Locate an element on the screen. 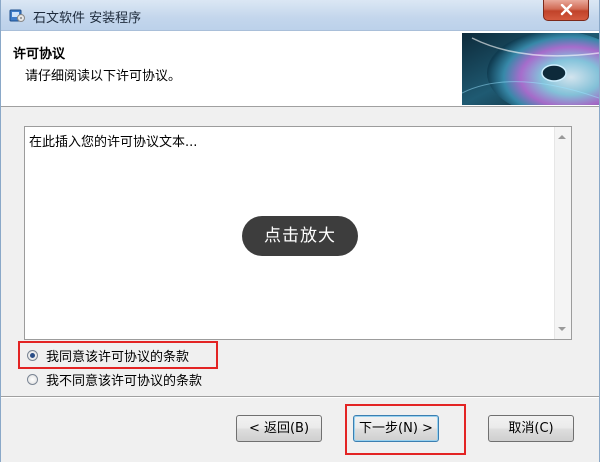 This screenshot has height=462, width=600. window-title: 石文软件 安装程序 is located at coordinates (87, 18).